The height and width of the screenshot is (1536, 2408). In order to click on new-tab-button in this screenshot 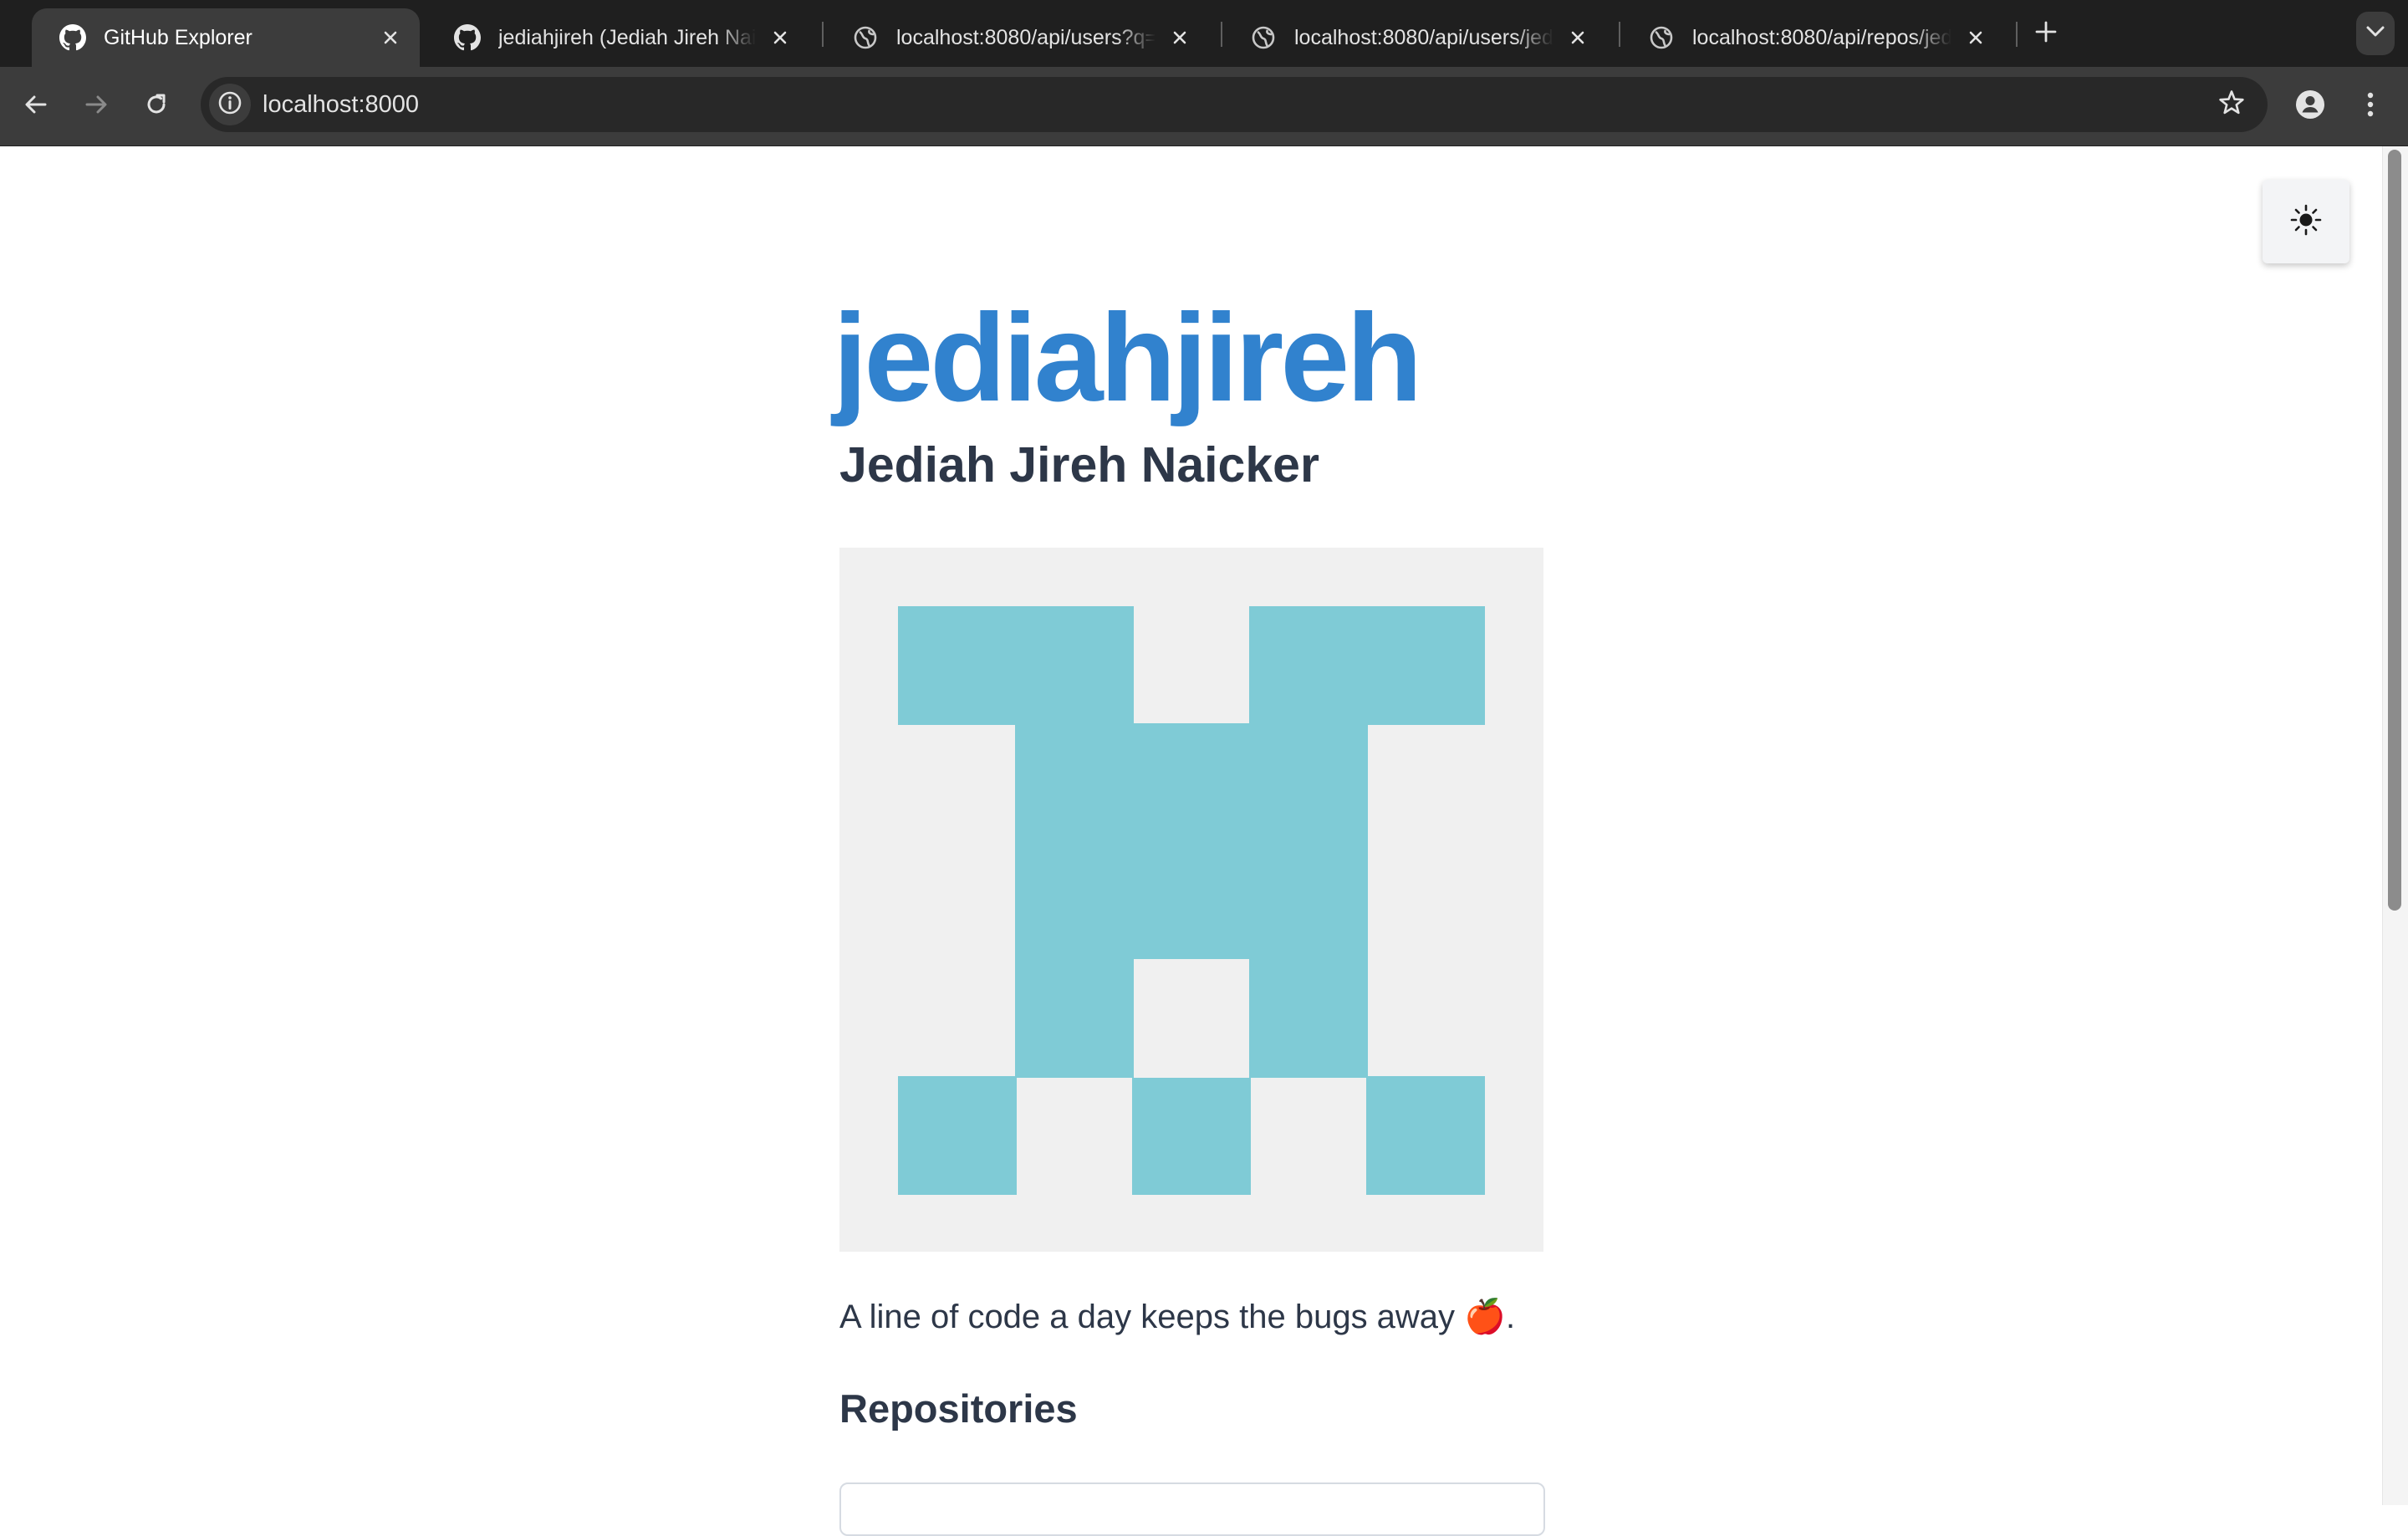, I will do `click(2046, 33)`.